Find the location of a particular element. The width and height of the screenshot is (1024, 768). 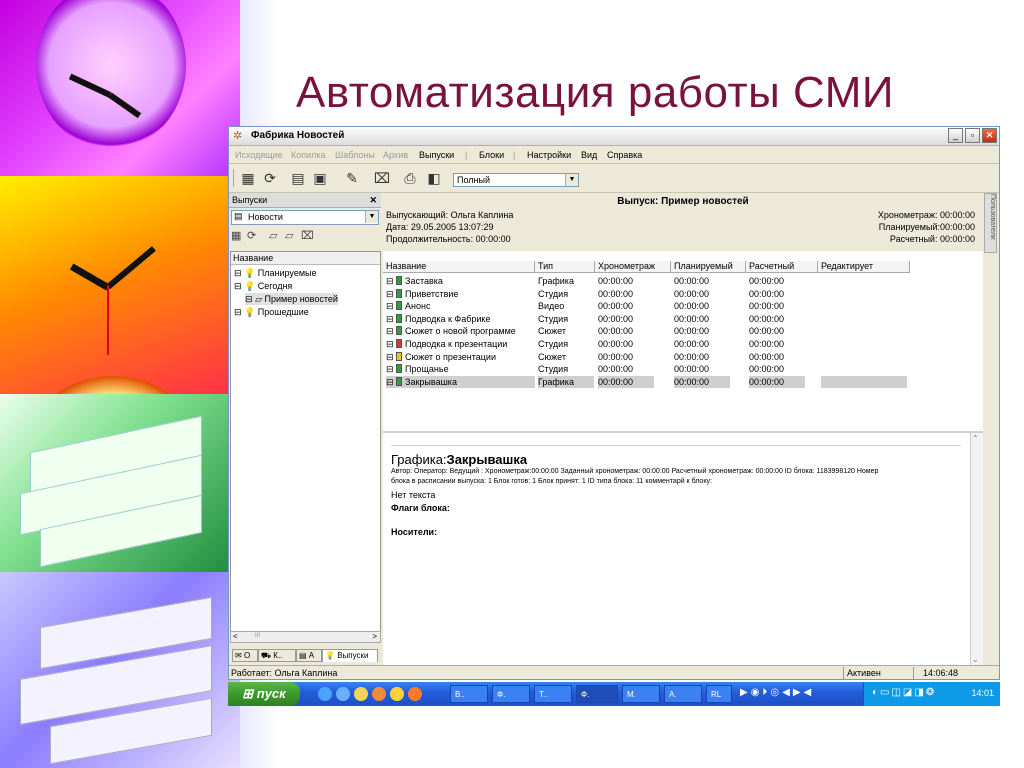

taskbar-item: М. is located at coordinates (641, 694).